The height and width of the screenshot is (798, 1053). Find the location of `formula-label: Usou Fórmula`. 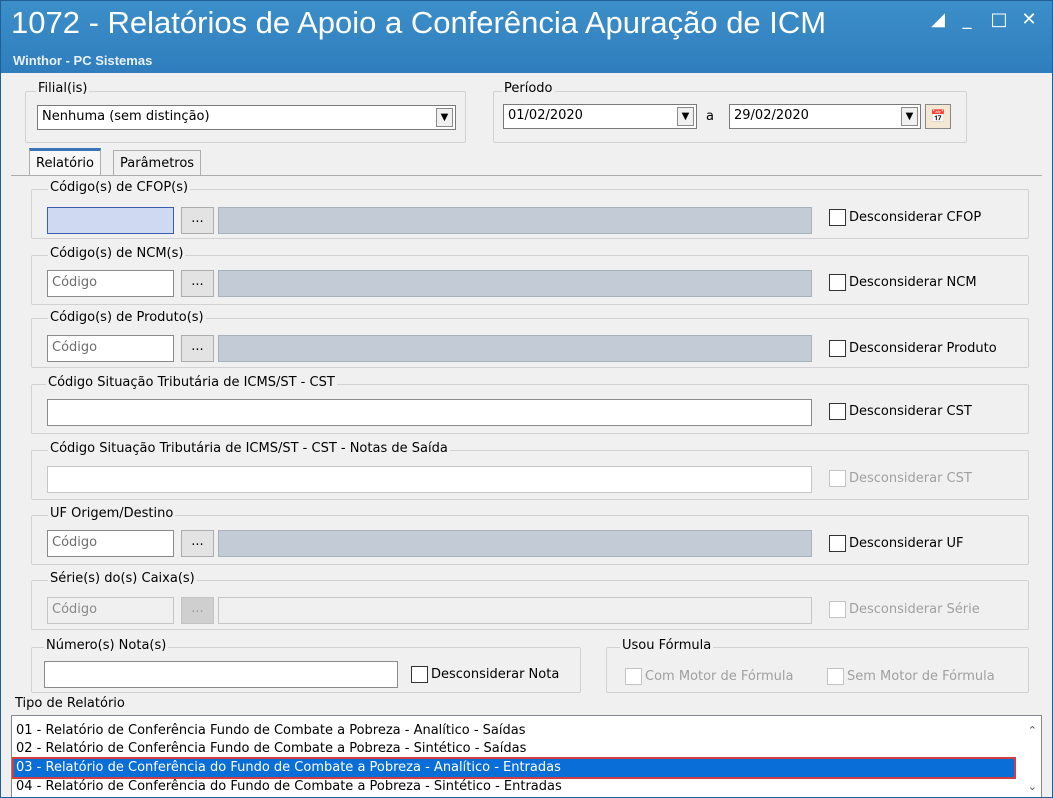

formula-label: Usou Fórmula is located at coordinates (667, 645).